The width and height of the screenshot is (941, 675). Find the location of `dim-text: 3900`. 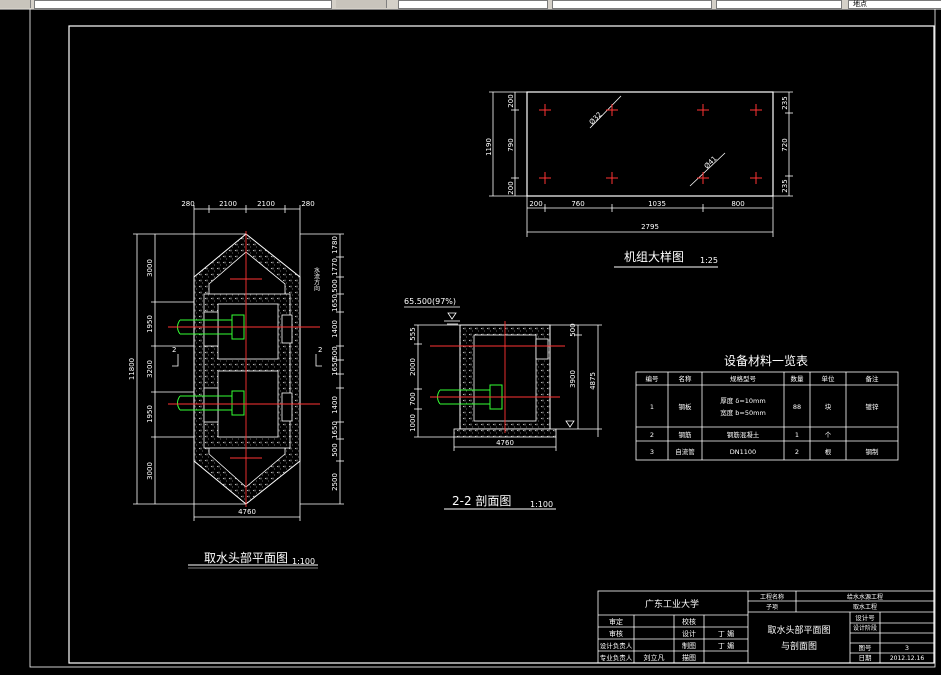

dim-text: 3900 is located at coordinates (573, 379).